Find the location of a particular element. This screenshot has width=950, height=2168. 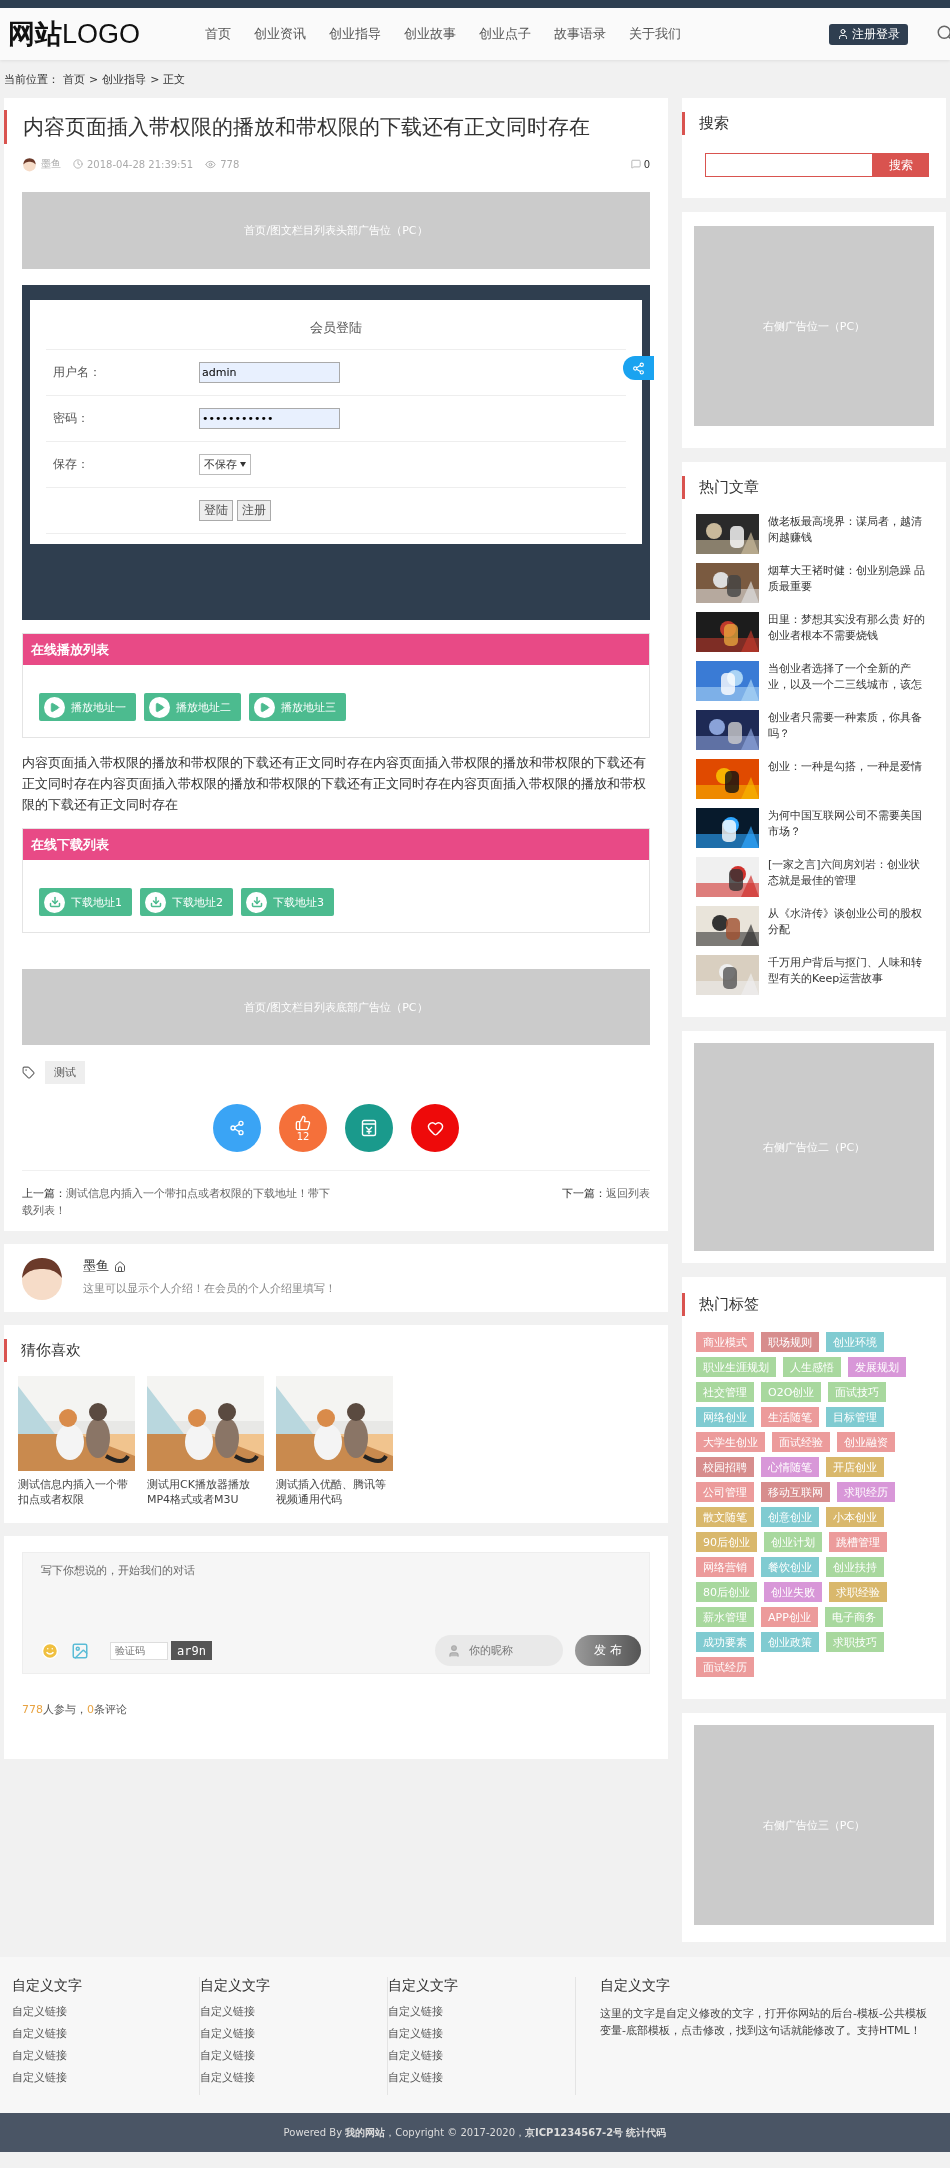

list-heading: 在线下载列表 is located at coordinates (336, 844).